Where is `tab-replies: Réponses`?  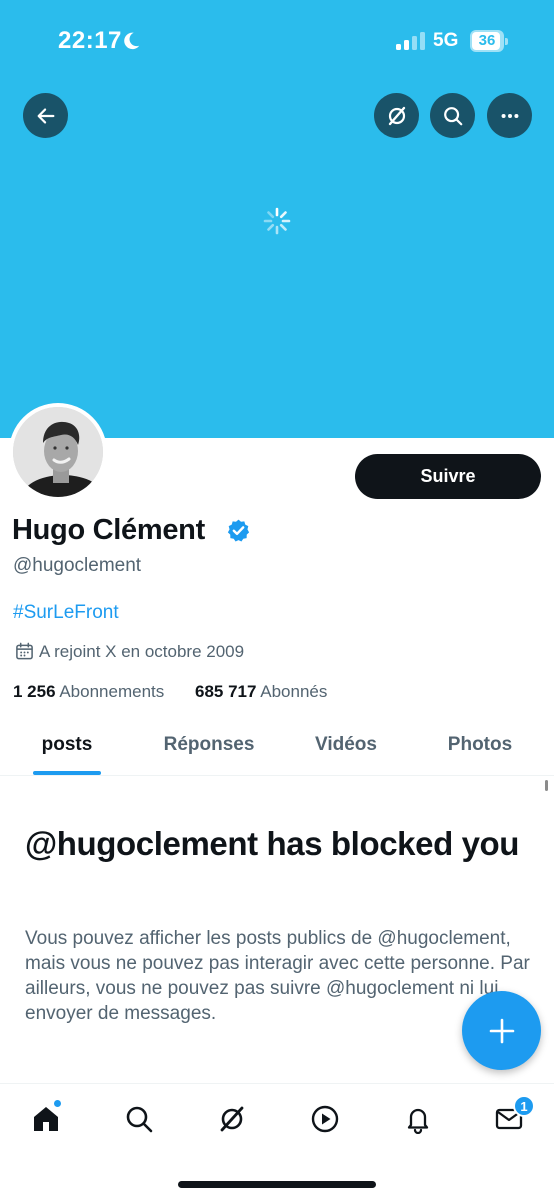 tab-replies: Réponses is located at coordinates (209, 745).